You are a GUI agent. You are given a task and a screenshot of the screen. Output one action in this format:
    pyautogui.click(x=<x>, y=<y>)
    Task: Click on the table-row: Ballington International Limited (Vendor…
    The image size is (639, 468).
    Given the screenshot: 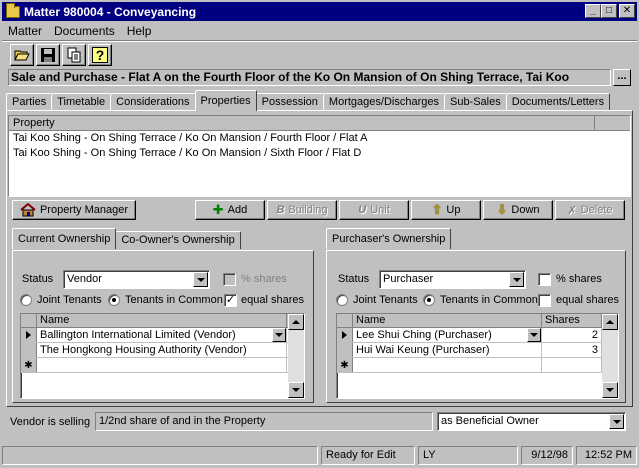 What is the action you would take?
    pyautogui.click(x=162, y=335)
    